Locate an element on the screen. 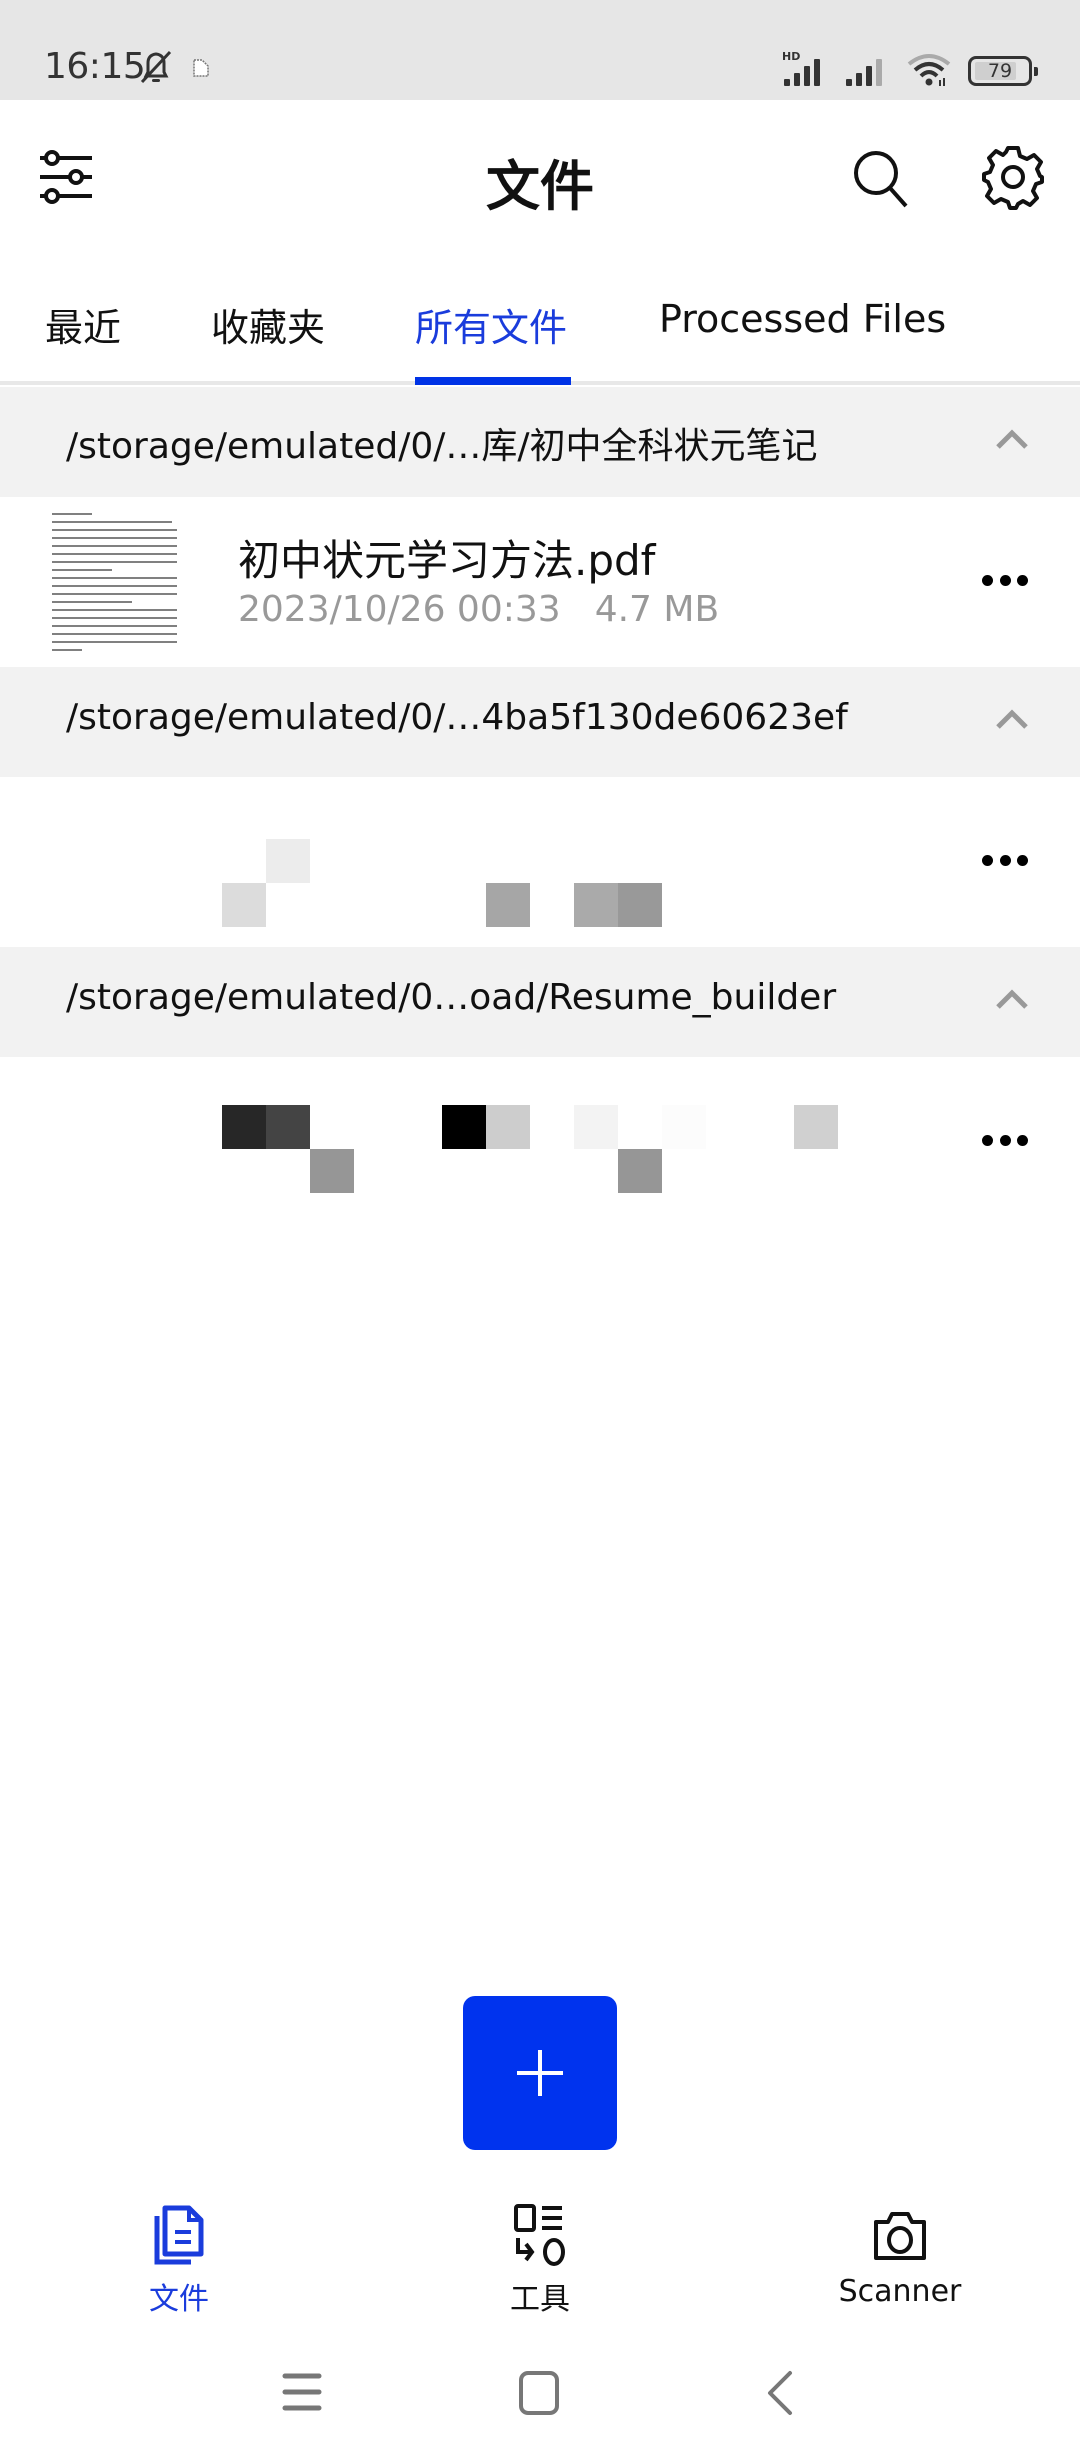 This screenshot has height=2460, width=1080. back-icon is located at coordinates (779, 2393).